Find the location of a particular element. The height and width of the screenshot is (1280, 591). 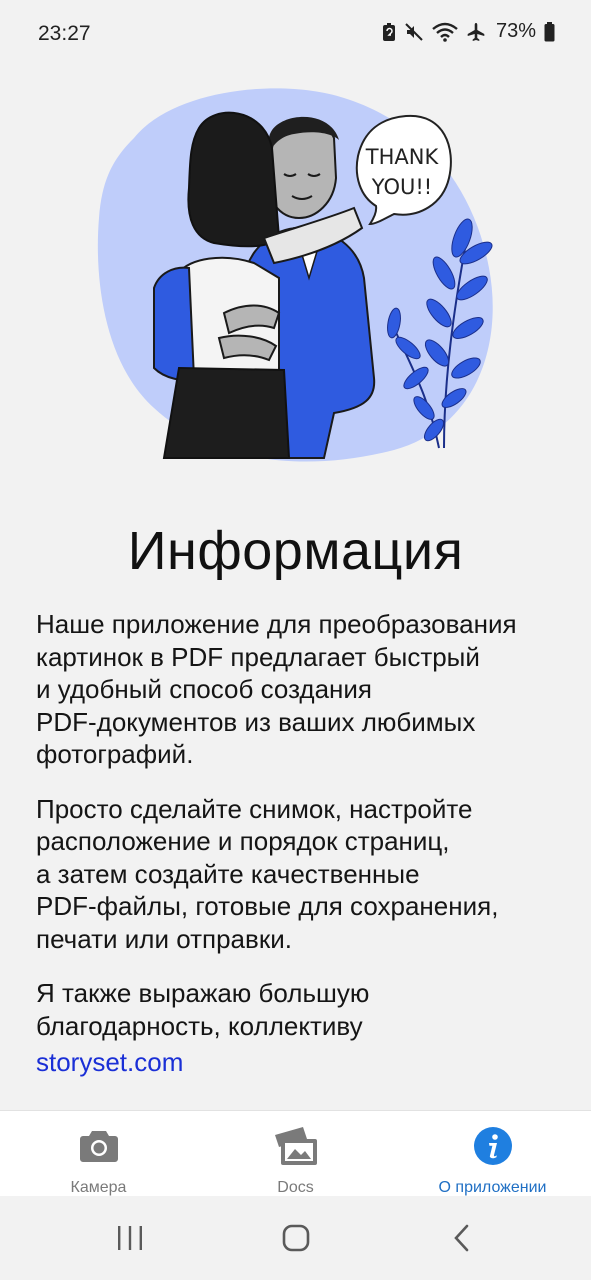

nav-label-docs: Docs is located at coordinates (295, 1187).